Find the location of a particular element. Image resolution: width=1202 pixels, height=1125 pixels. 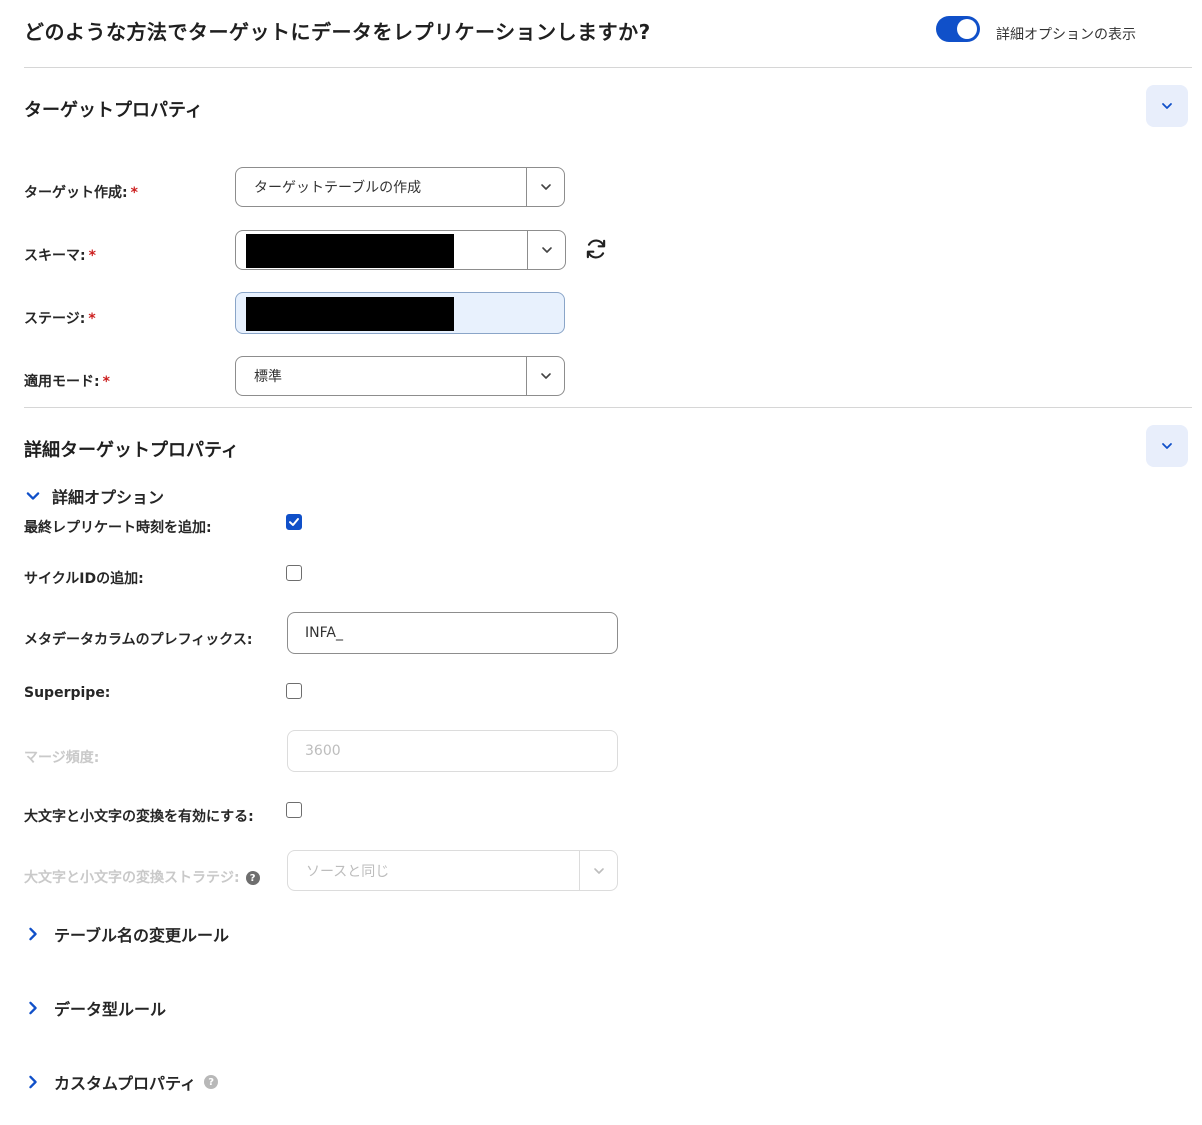

advanced-options-toggle is located at coordinates (958, 29).